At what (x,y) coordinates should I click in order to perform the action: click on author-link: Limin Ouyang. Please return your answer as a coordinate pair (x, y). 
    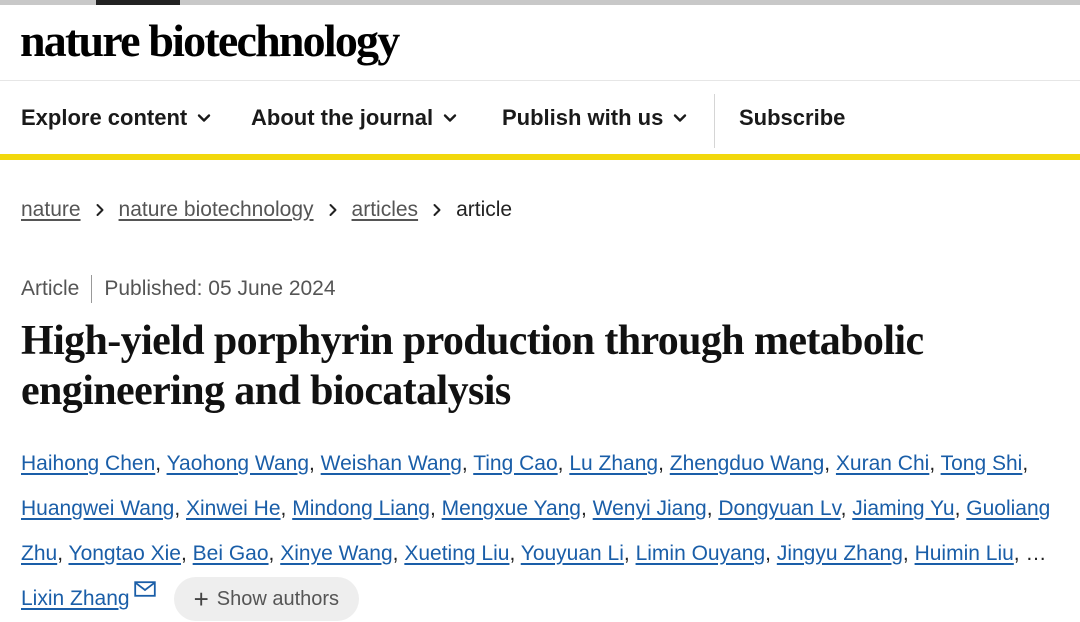
    Looking at the image, I should click on (701, 553).